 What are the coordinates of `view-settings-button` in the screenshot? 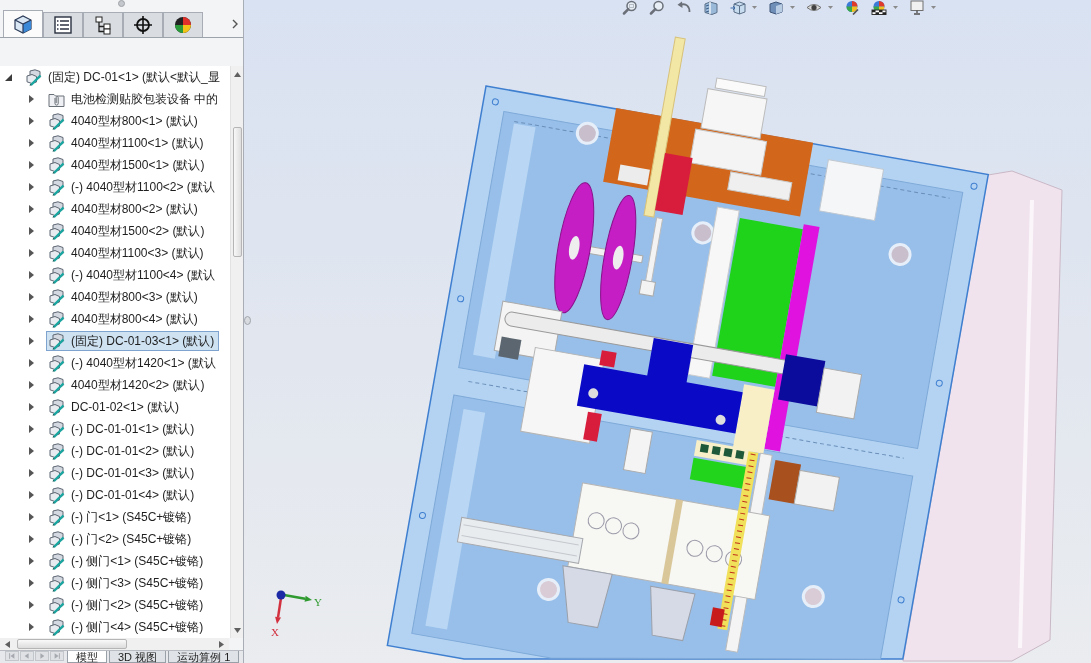 It's located at (922, 7).